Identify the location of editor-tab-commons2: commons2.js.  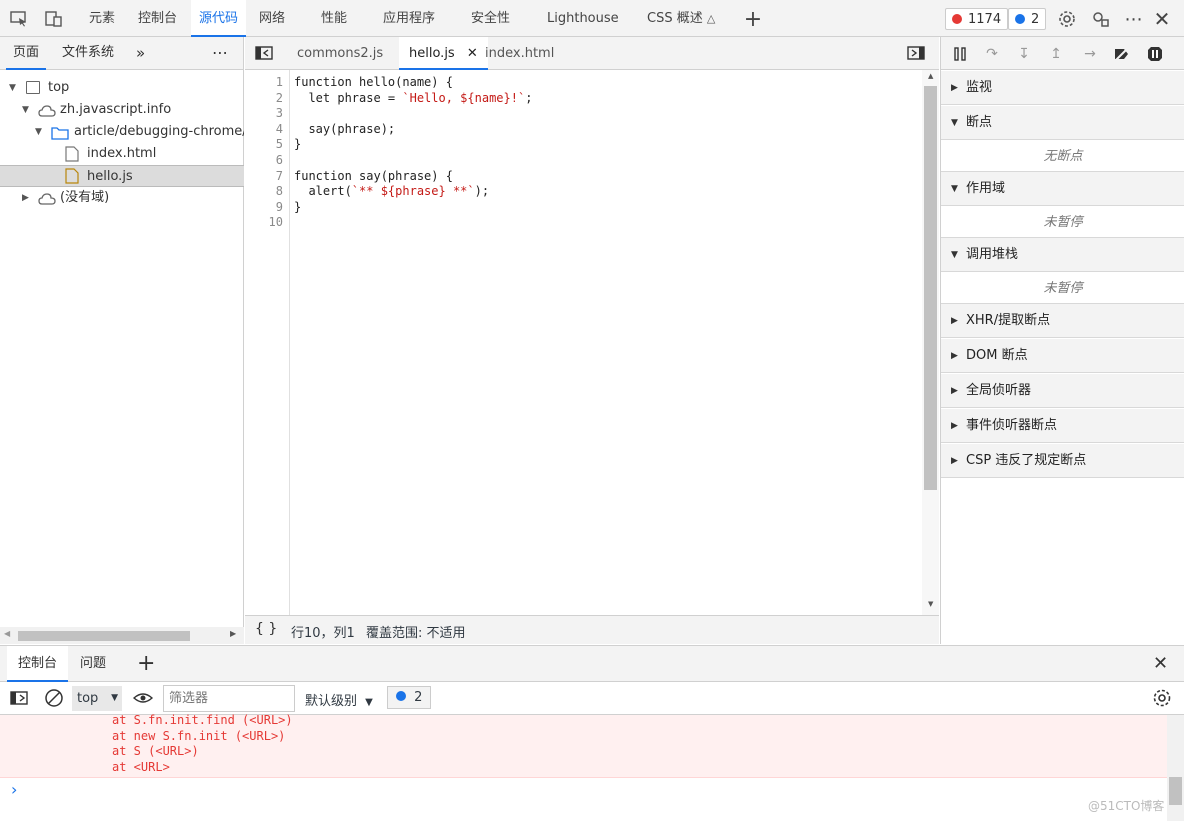
(340, 53).